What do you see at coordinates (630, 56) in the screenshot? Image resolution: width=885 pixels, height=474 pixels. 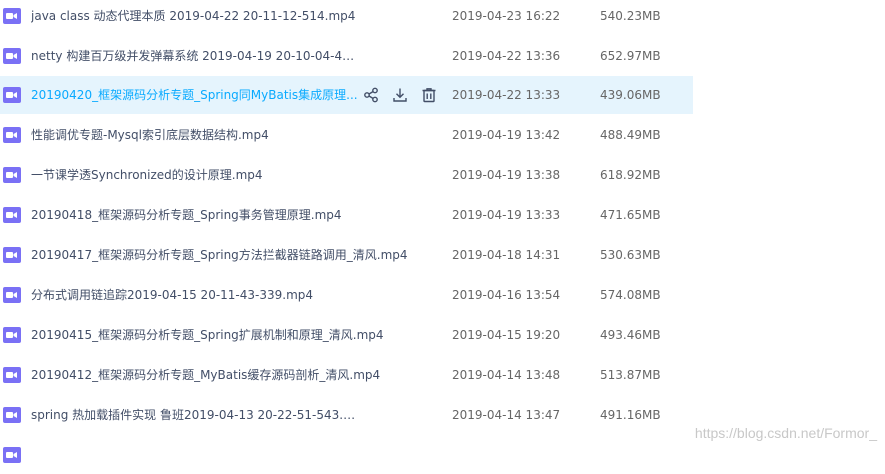 I see `file-size: 652.97MB` at bounding box center [630, 56].